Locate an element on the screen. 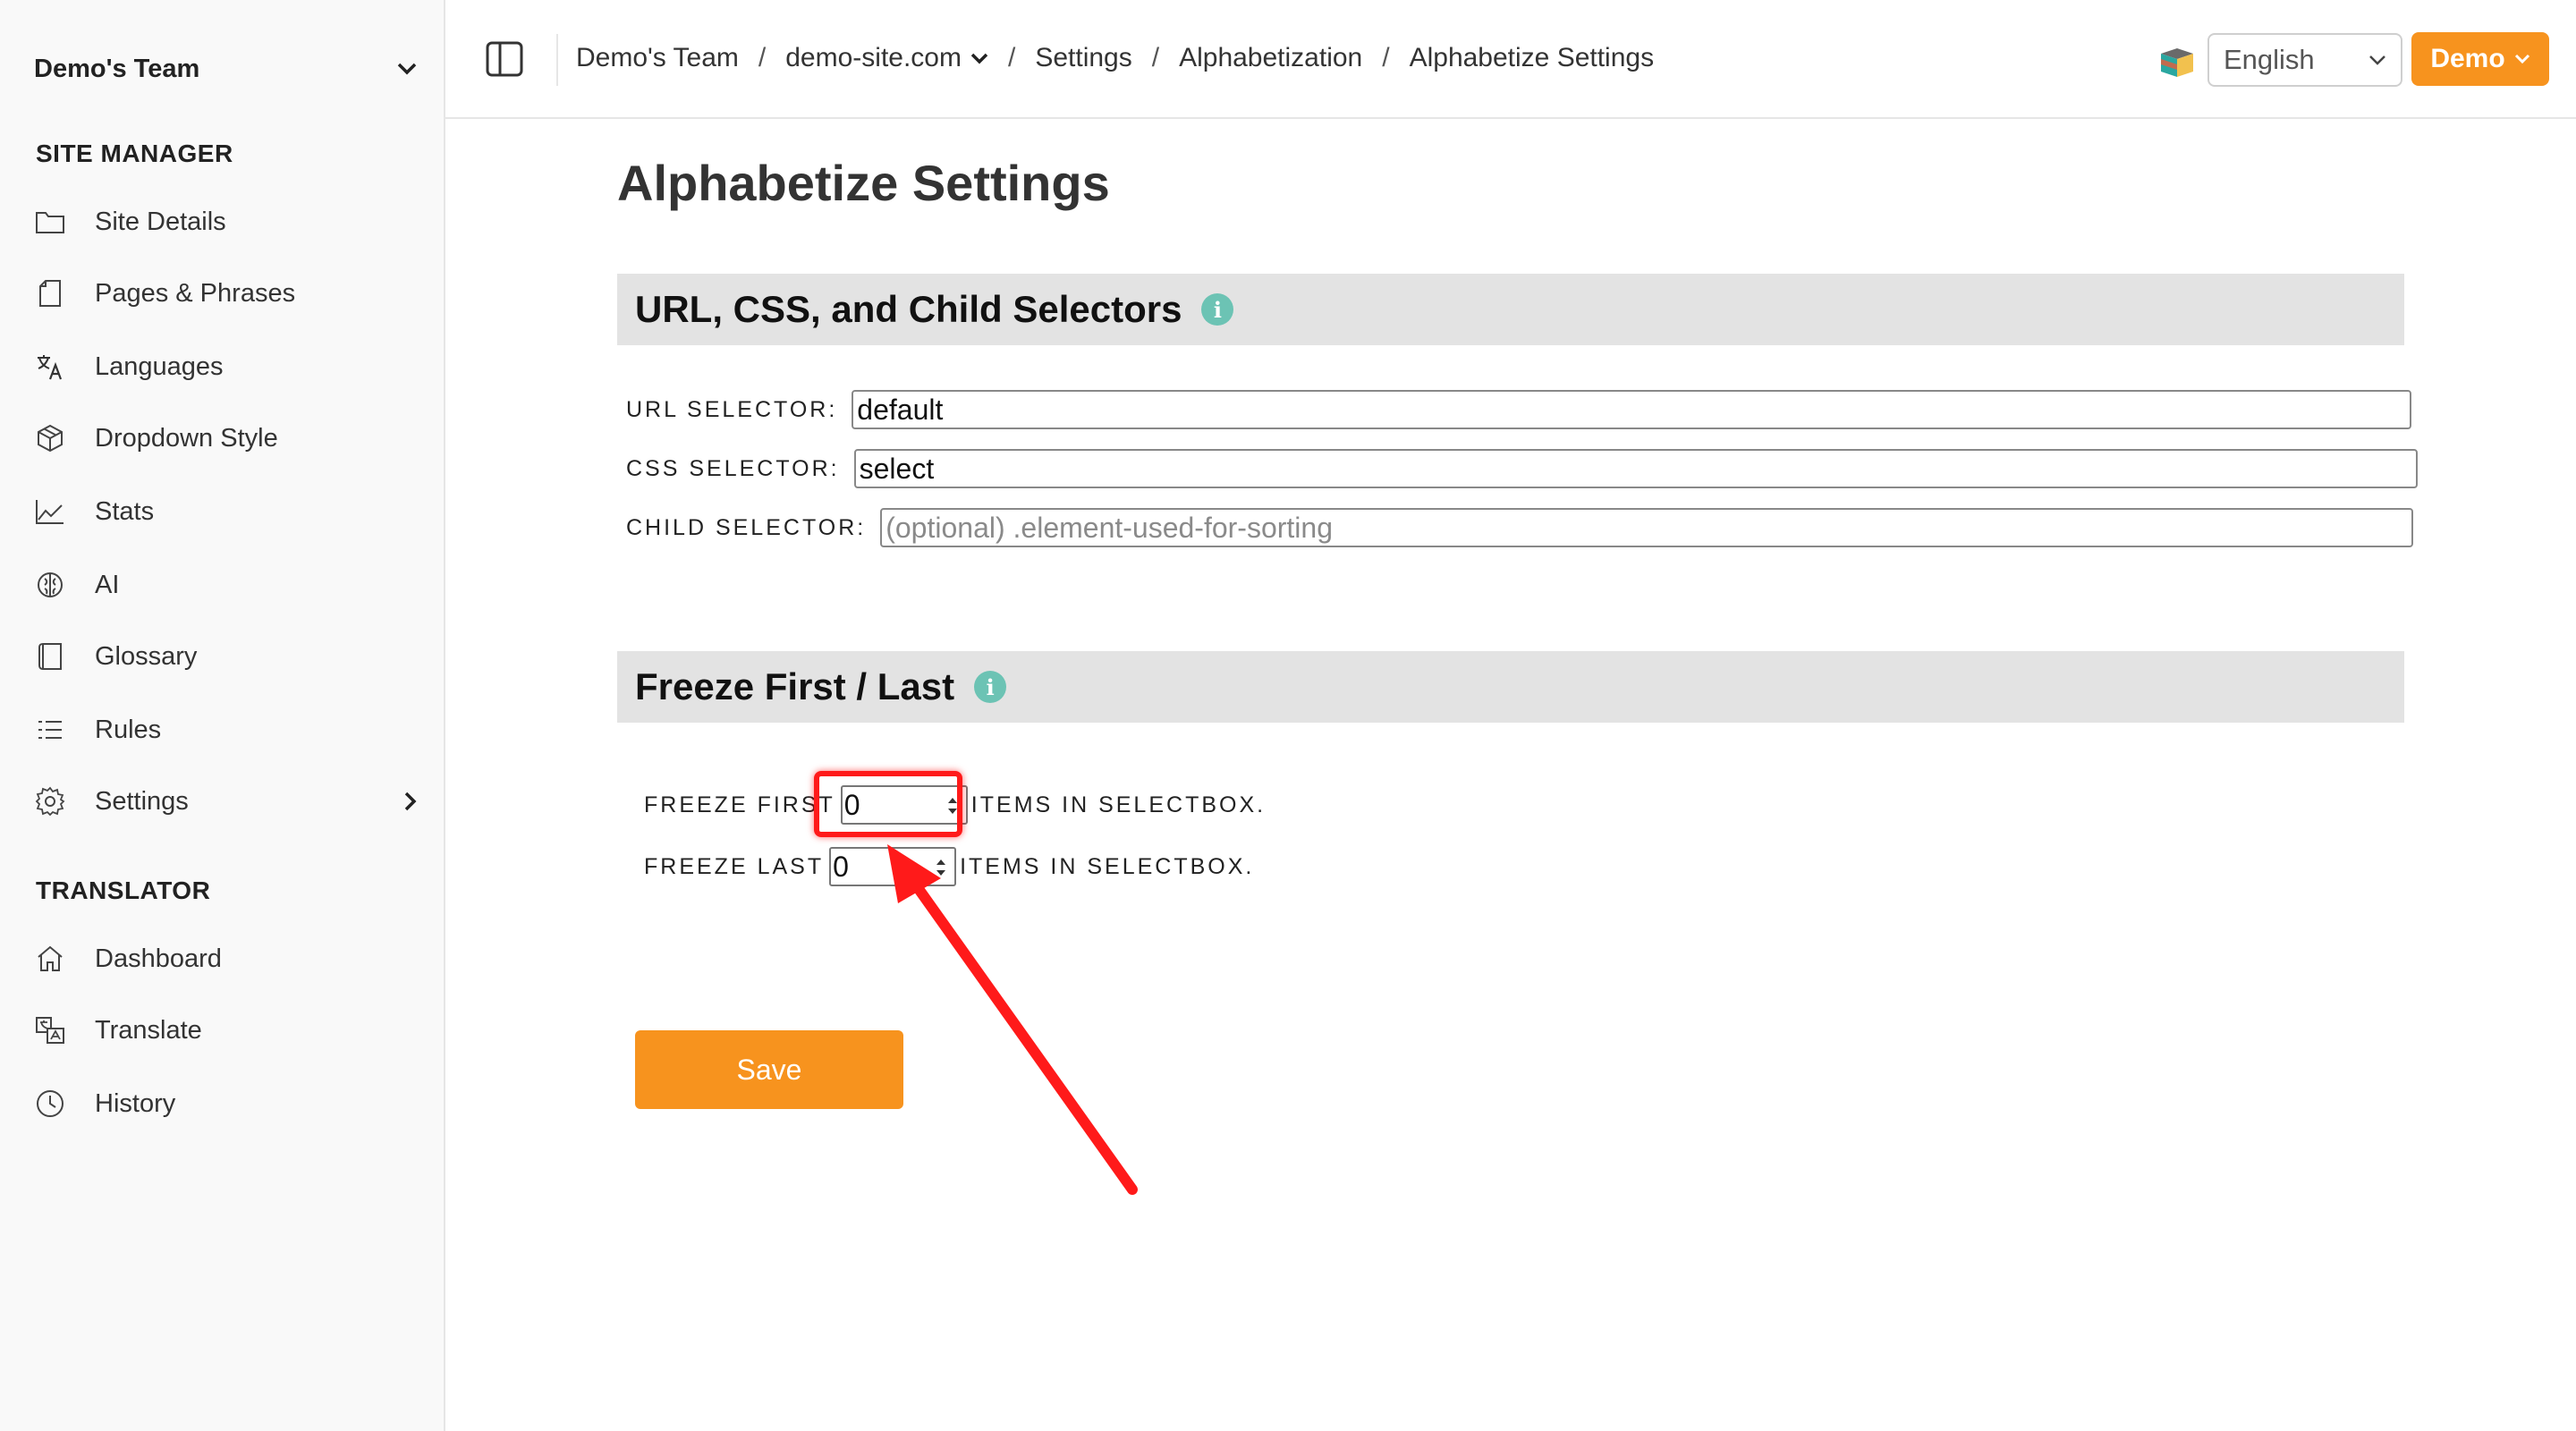 The width and height of the screenshot is (2576, 1431). css-selector-label: CSS SELECTOR: is located at coordinates (733, 468).